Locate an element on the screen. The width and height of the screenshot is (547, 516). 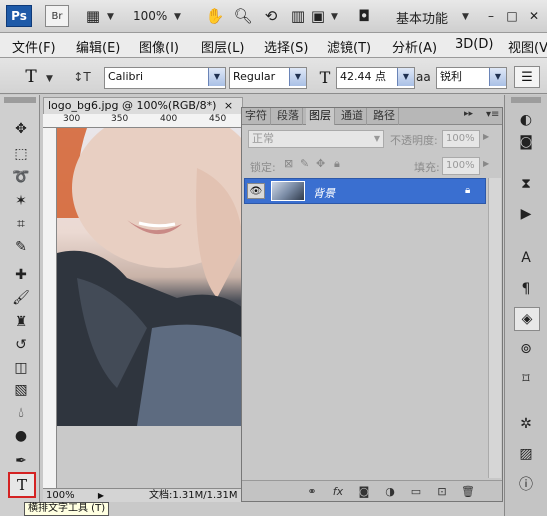
healing-brush-icon: ✚ is located at coordinates (21, 275).